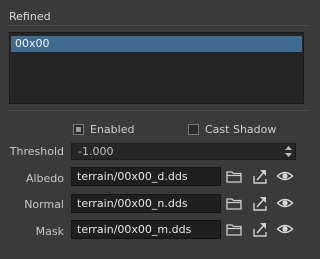 Image resolution: width=320 pixels, height=259 pixels. What do you see at coordinates (112, 129) in the screenshot?
I see `enabled-label: Enabled` at bounding box center [112, 129].